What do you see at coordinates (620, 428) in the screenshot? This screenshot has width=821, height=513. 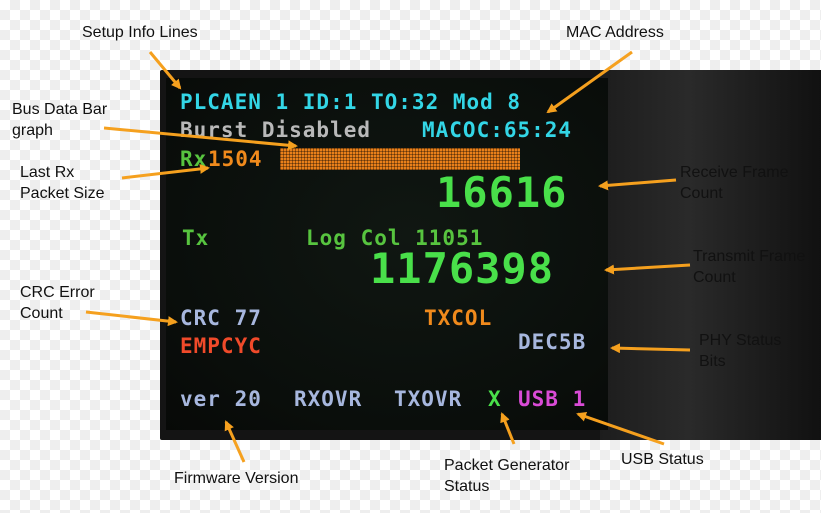 I see `arrow-usb` at bounding box center [620, 428].